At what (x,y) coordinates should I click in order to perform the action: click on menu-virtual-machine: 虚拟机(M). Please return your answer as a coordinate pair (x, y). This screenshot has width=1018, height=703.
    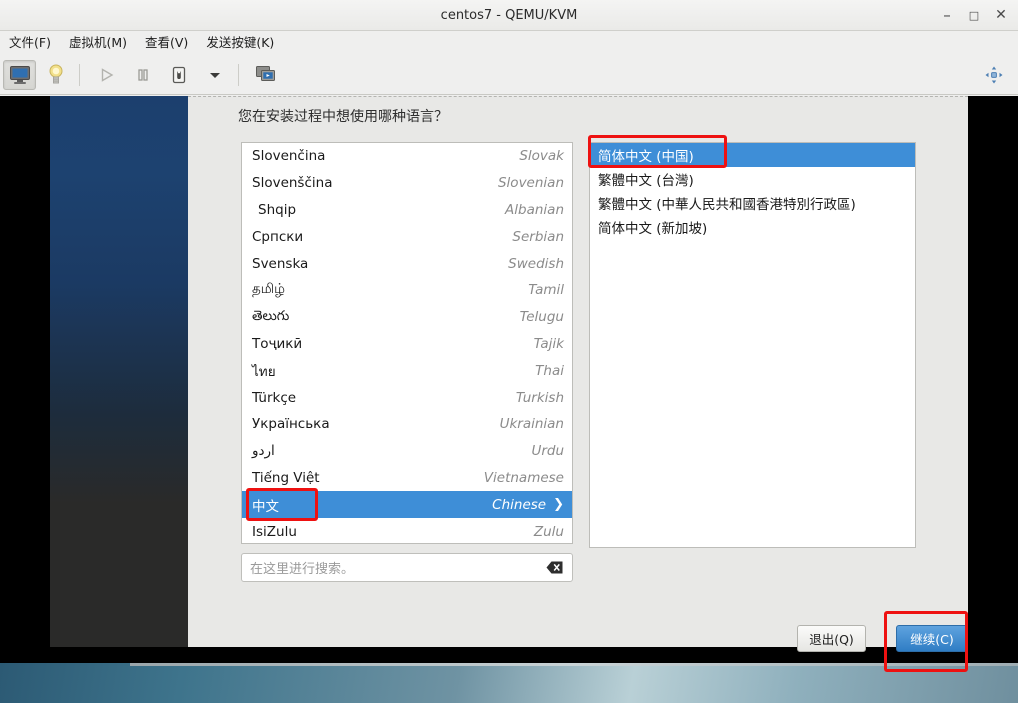
    Looking at the image, I should click on (98, 43).